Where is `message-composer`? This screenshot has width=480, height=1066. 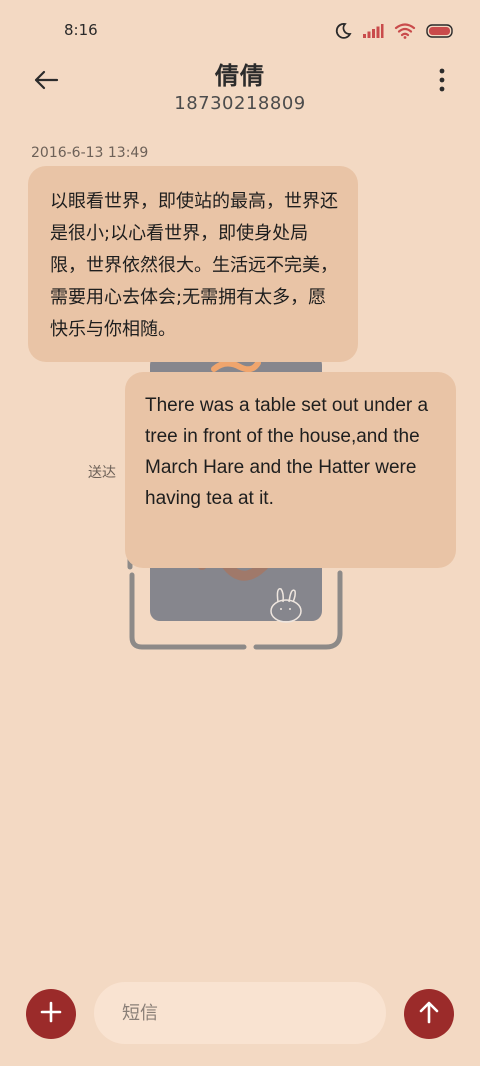
message-composer is located at coordinates (240, 1014).